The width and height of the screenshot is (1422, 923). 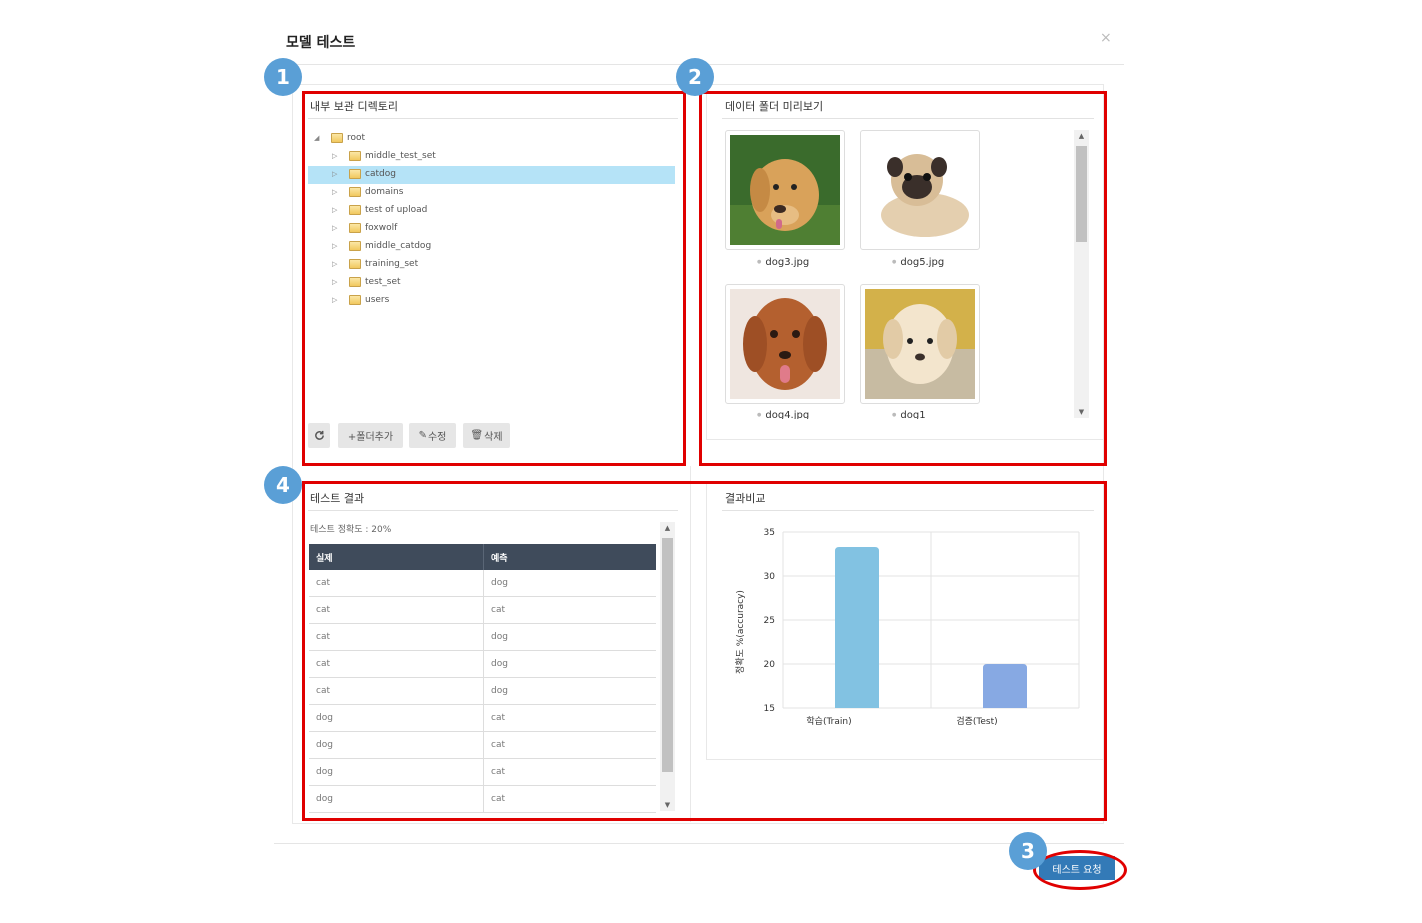 What do you see at coordinates (283, 485) in the screenshot?
I see `annotation-badge-4: 4` at bounding box center [283, 485].